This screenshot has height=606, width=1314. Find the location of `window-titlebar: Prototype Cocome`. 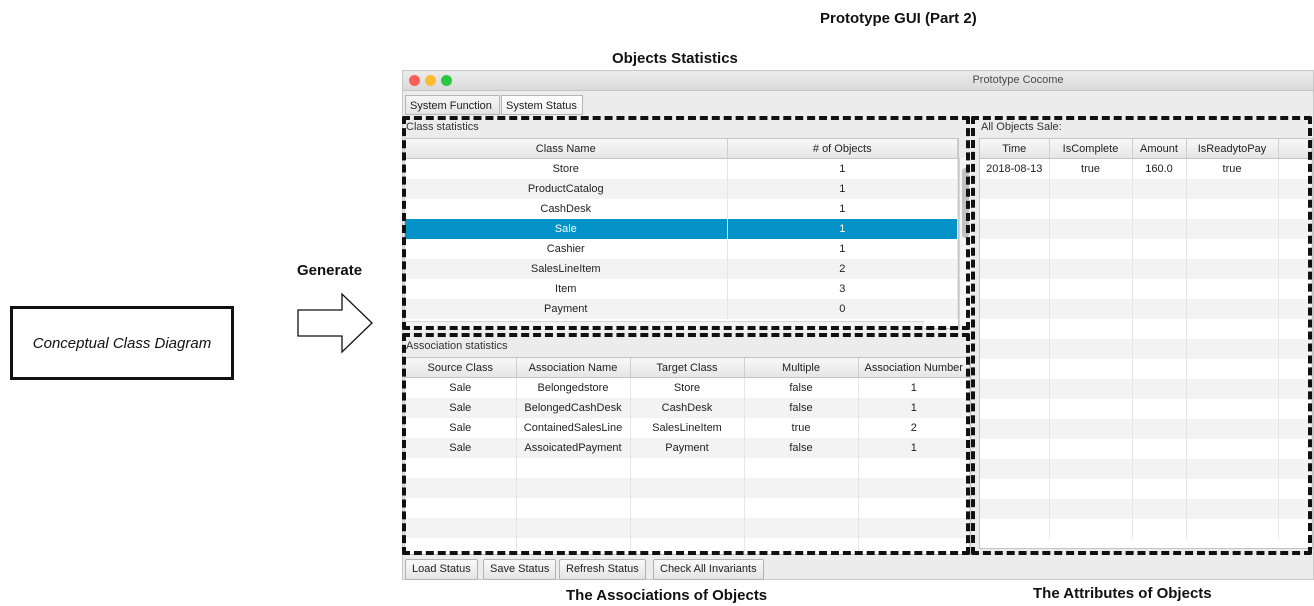

window-titlebar: Prototype Cocome is located at coordinates (858, 81).